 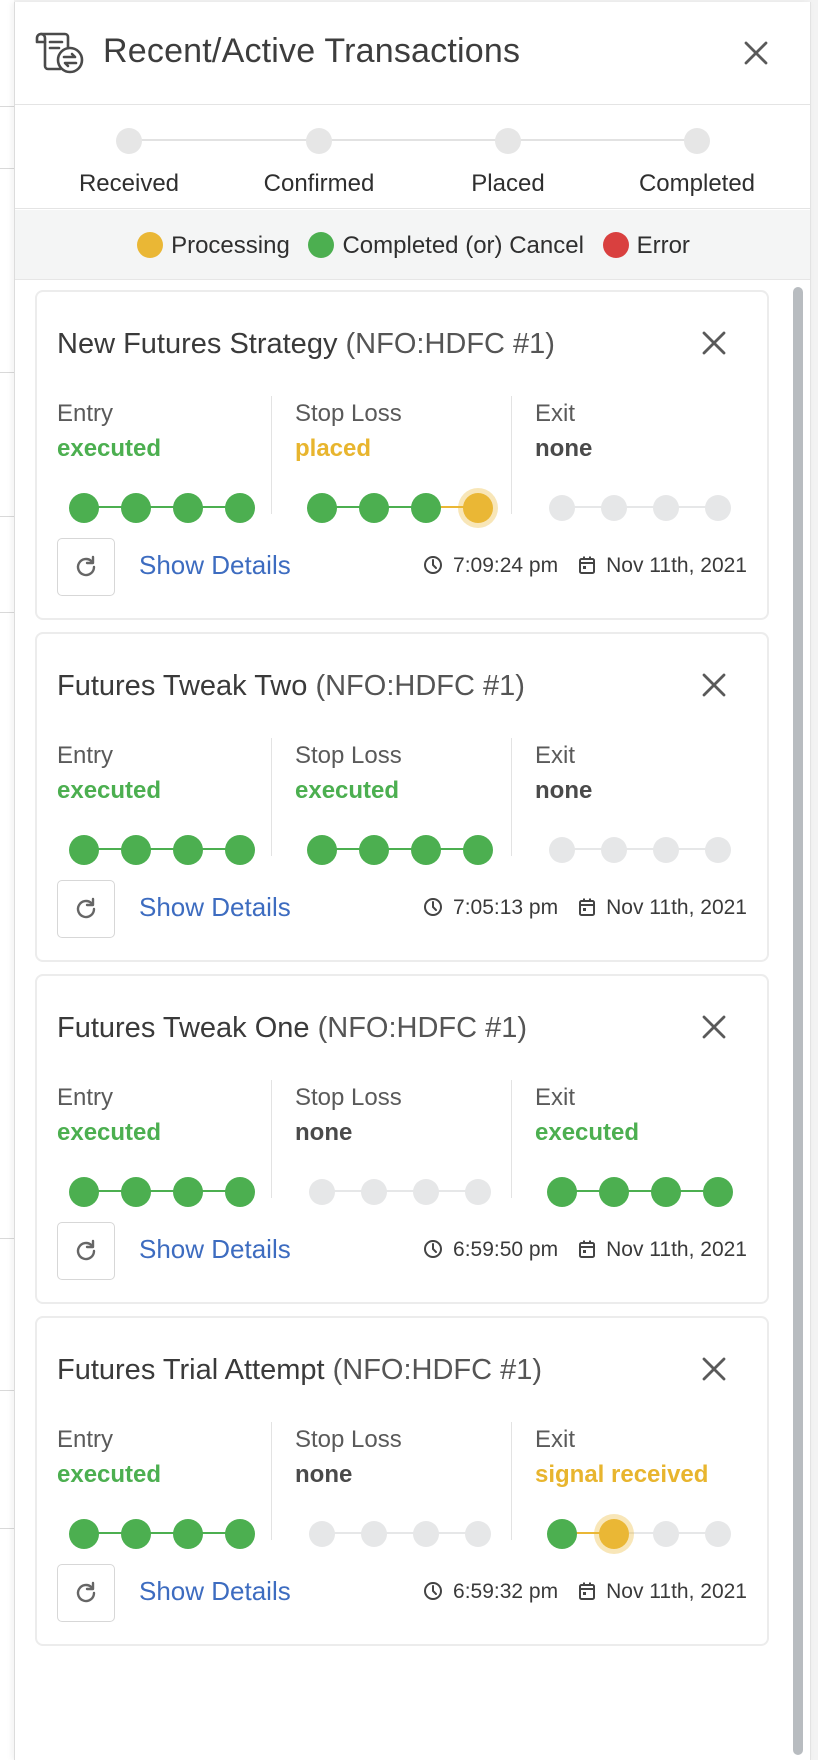 What do you see at coordinates (506, 907) in the screenshot?
I see `transaction-time: 7:05:13 pm` at bounding box center [506, 907].